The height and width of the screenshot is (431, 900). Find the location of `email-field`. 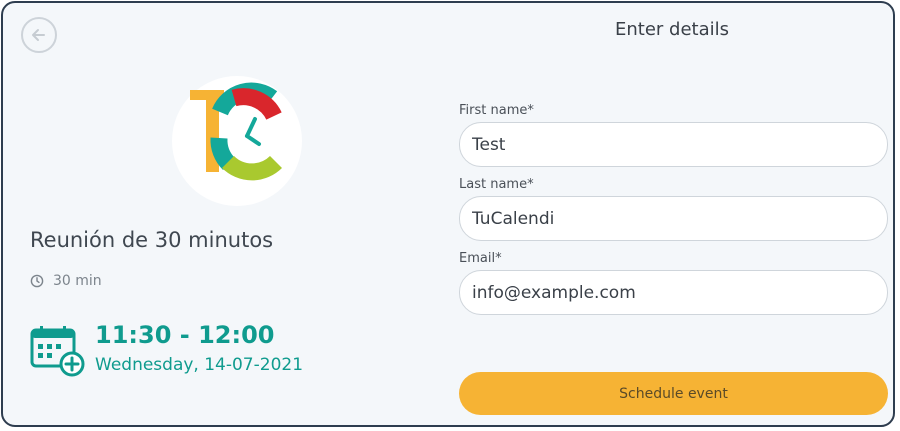

email-field is located at coordinates (673, 292).